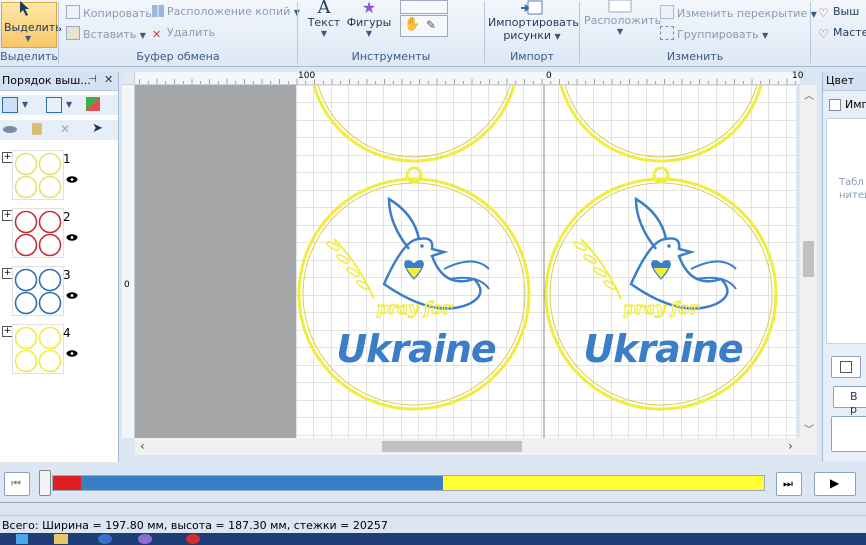 This screenshot has width=866, height=545. I want to click on progress-segment, so click(262, 483).